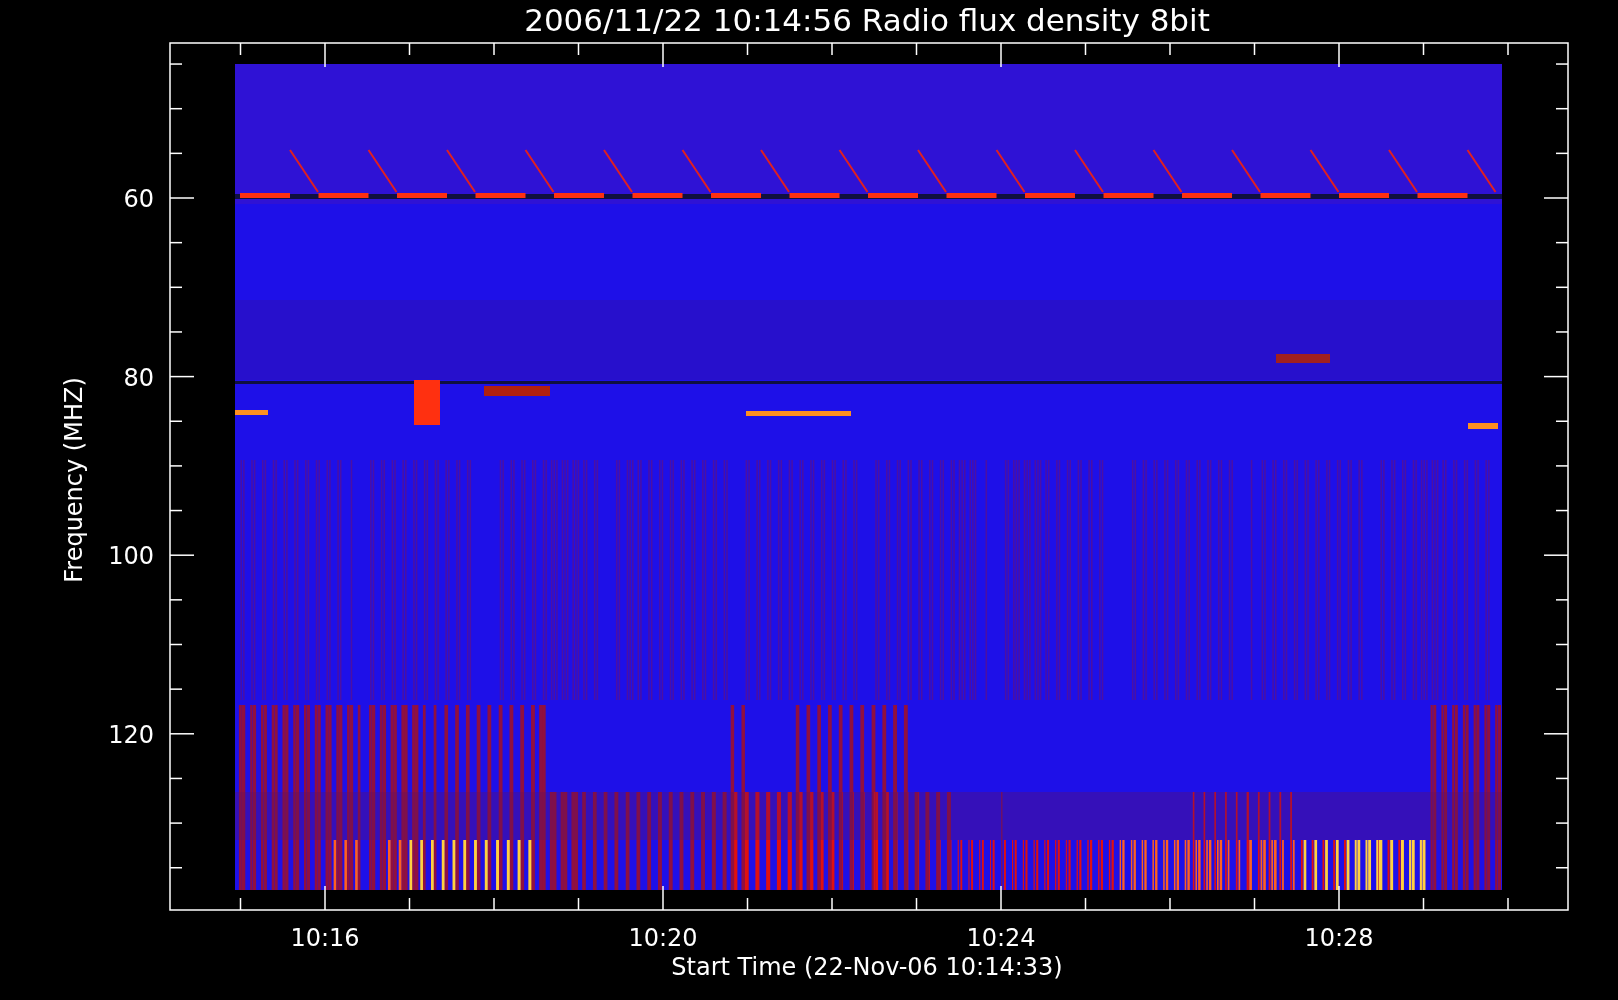 The width and height of the screenshot is (1618, 1000). I want to click on axis-tick-label: 10:16, so click(325, 938).